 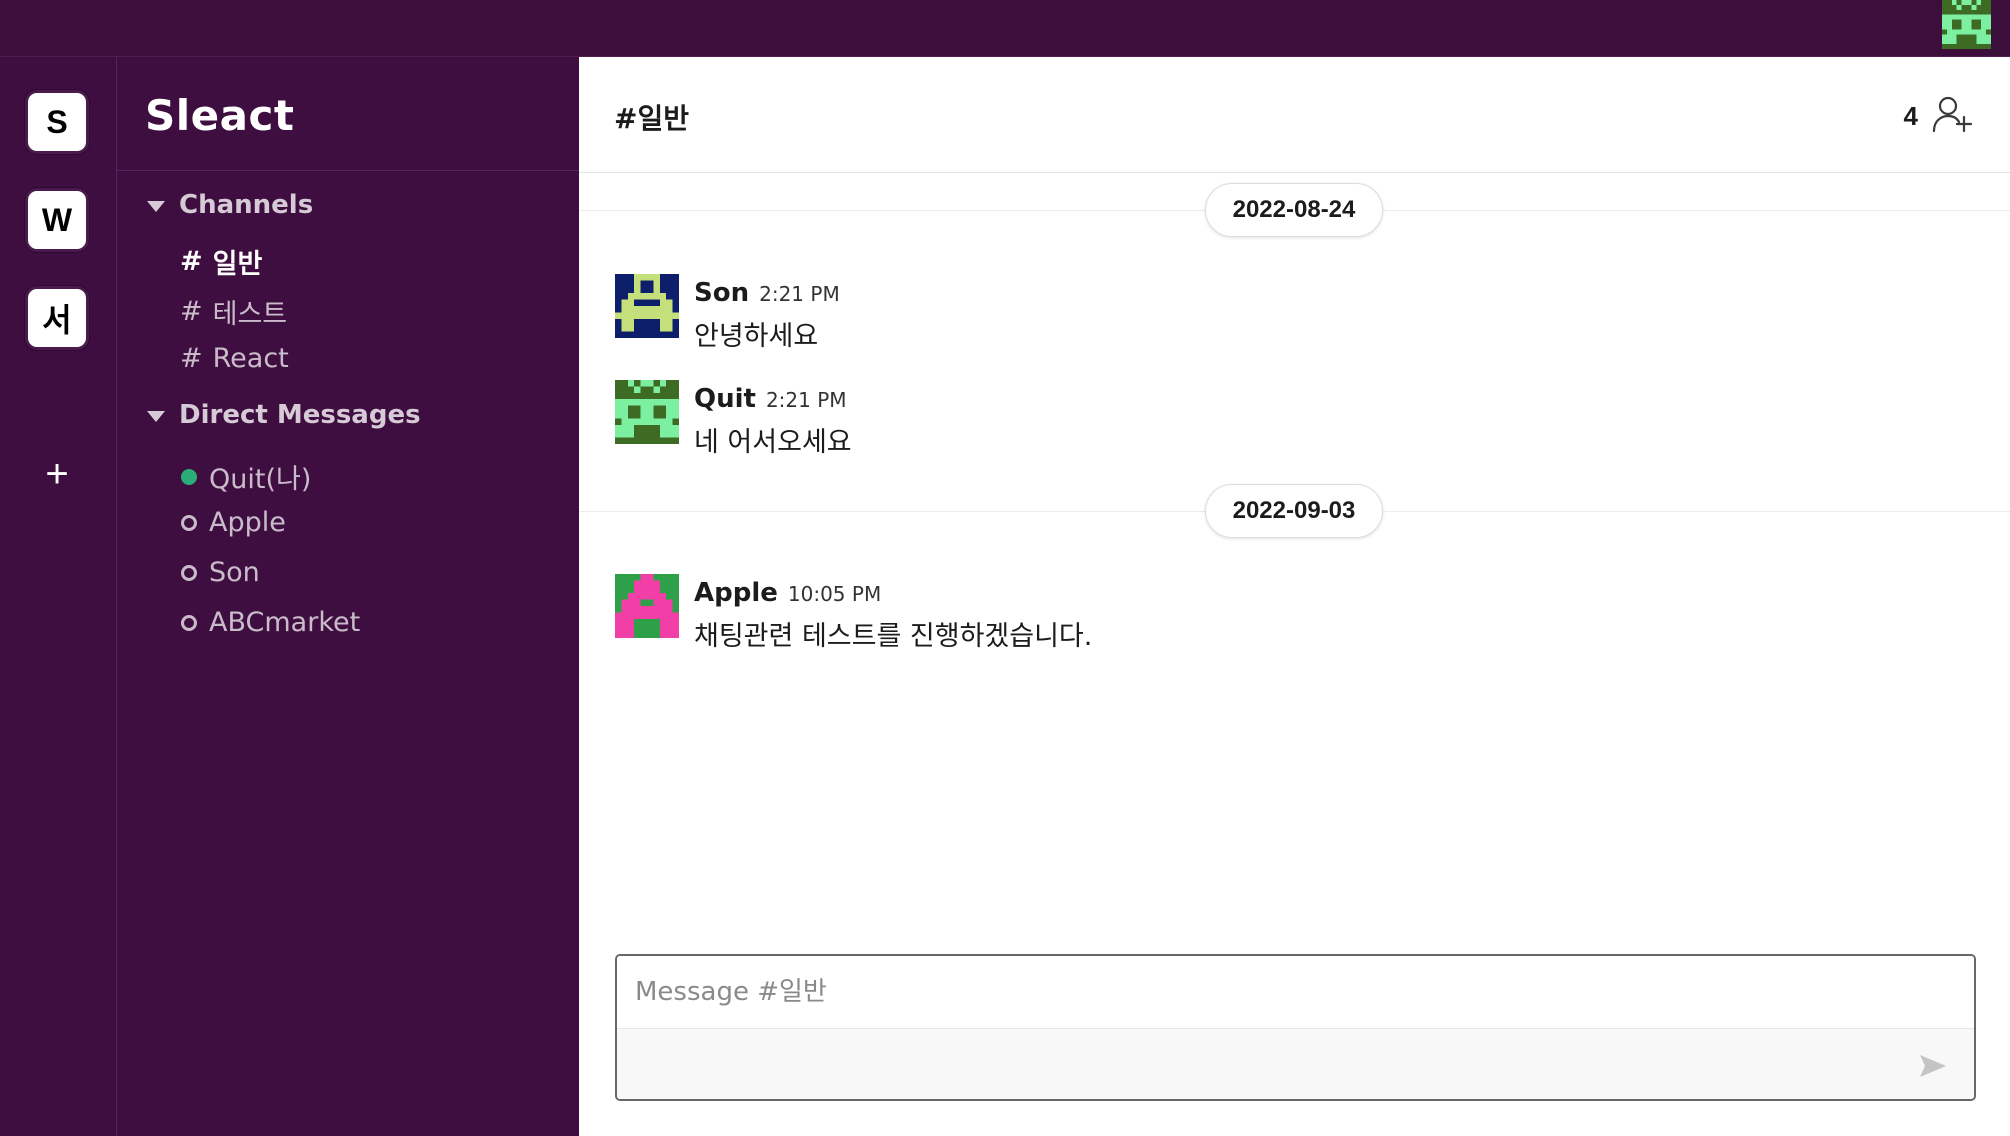 I want to click on workspace-button-s: S, so click(x=57, y=122).